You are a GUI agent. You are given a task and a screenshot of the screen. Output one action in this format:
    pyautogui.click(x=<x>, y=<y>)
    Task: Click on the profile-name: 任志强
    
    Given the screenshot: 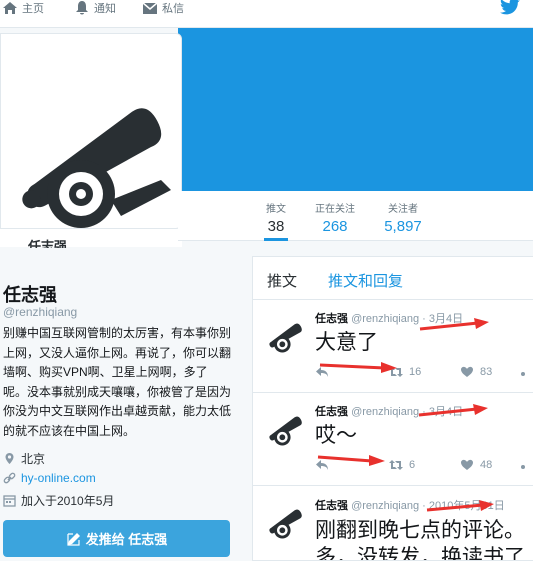 What is the action you would take?
    pyautogui.click(x=30, y=295)
    